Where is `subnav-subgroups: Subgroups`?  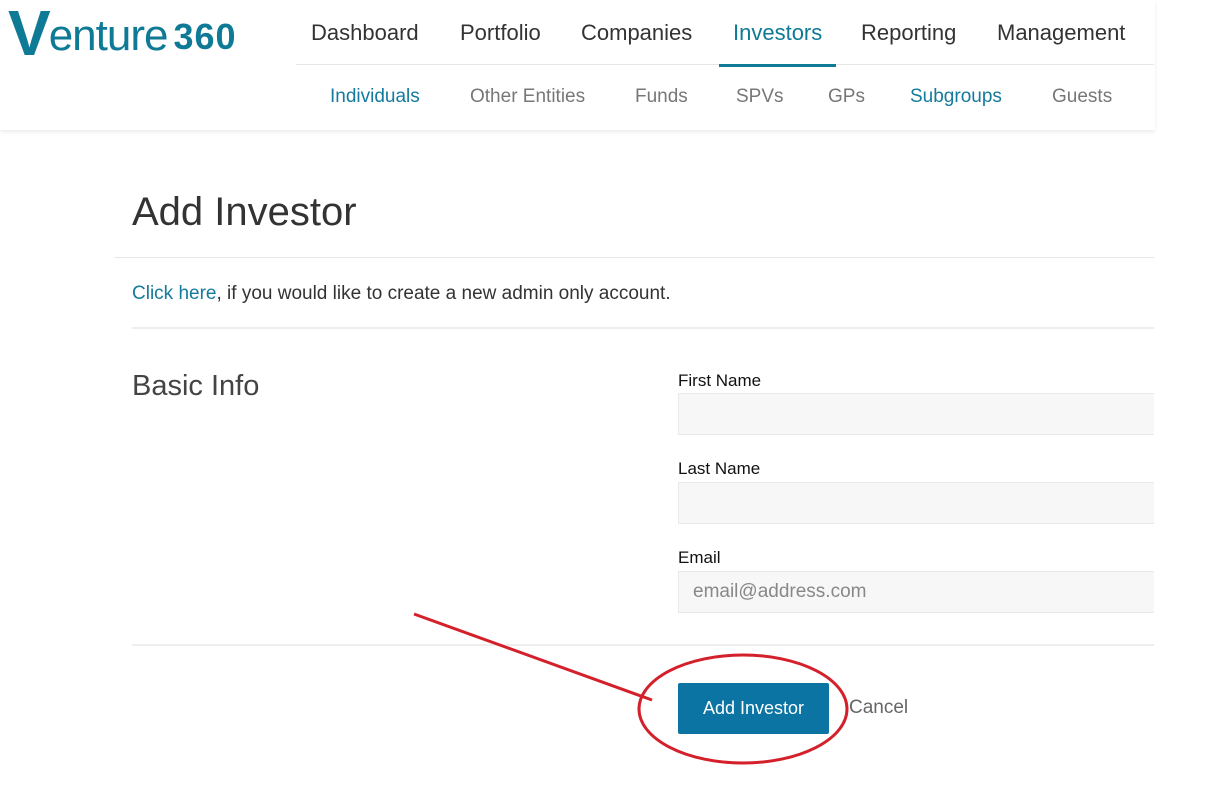
subnav-subgroups: Subgroups is located at coordinates (956, 97).